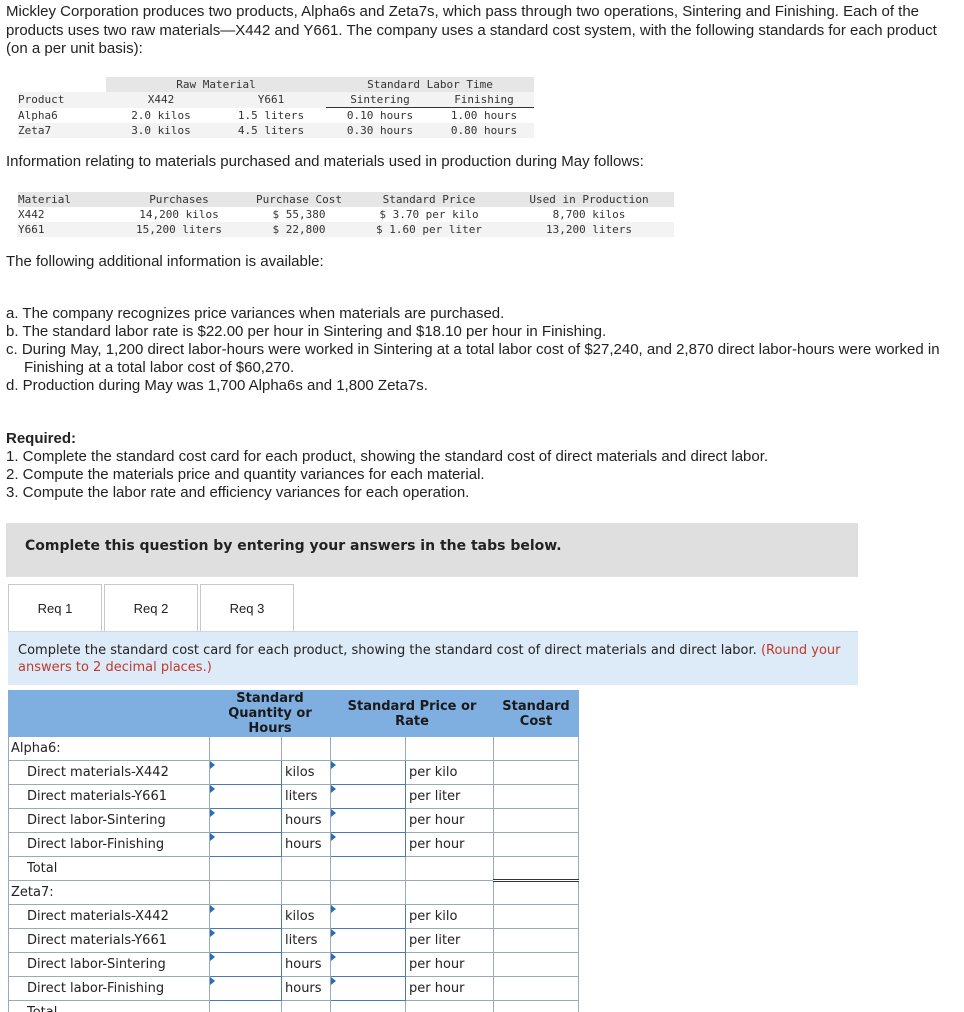 The image size is (964, 1012). Describe the element at coordinates (41, 438) in the screenshot. I see `required-title: Required:` at that location.